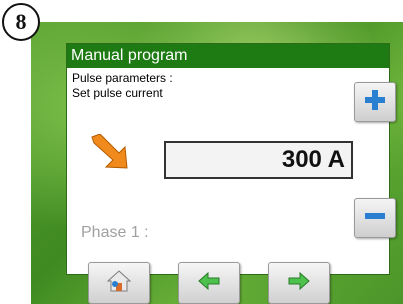 The width and height of the screenshot is (403, 304). I want to click on diagonal-arrow-icon, so click(113, 155).